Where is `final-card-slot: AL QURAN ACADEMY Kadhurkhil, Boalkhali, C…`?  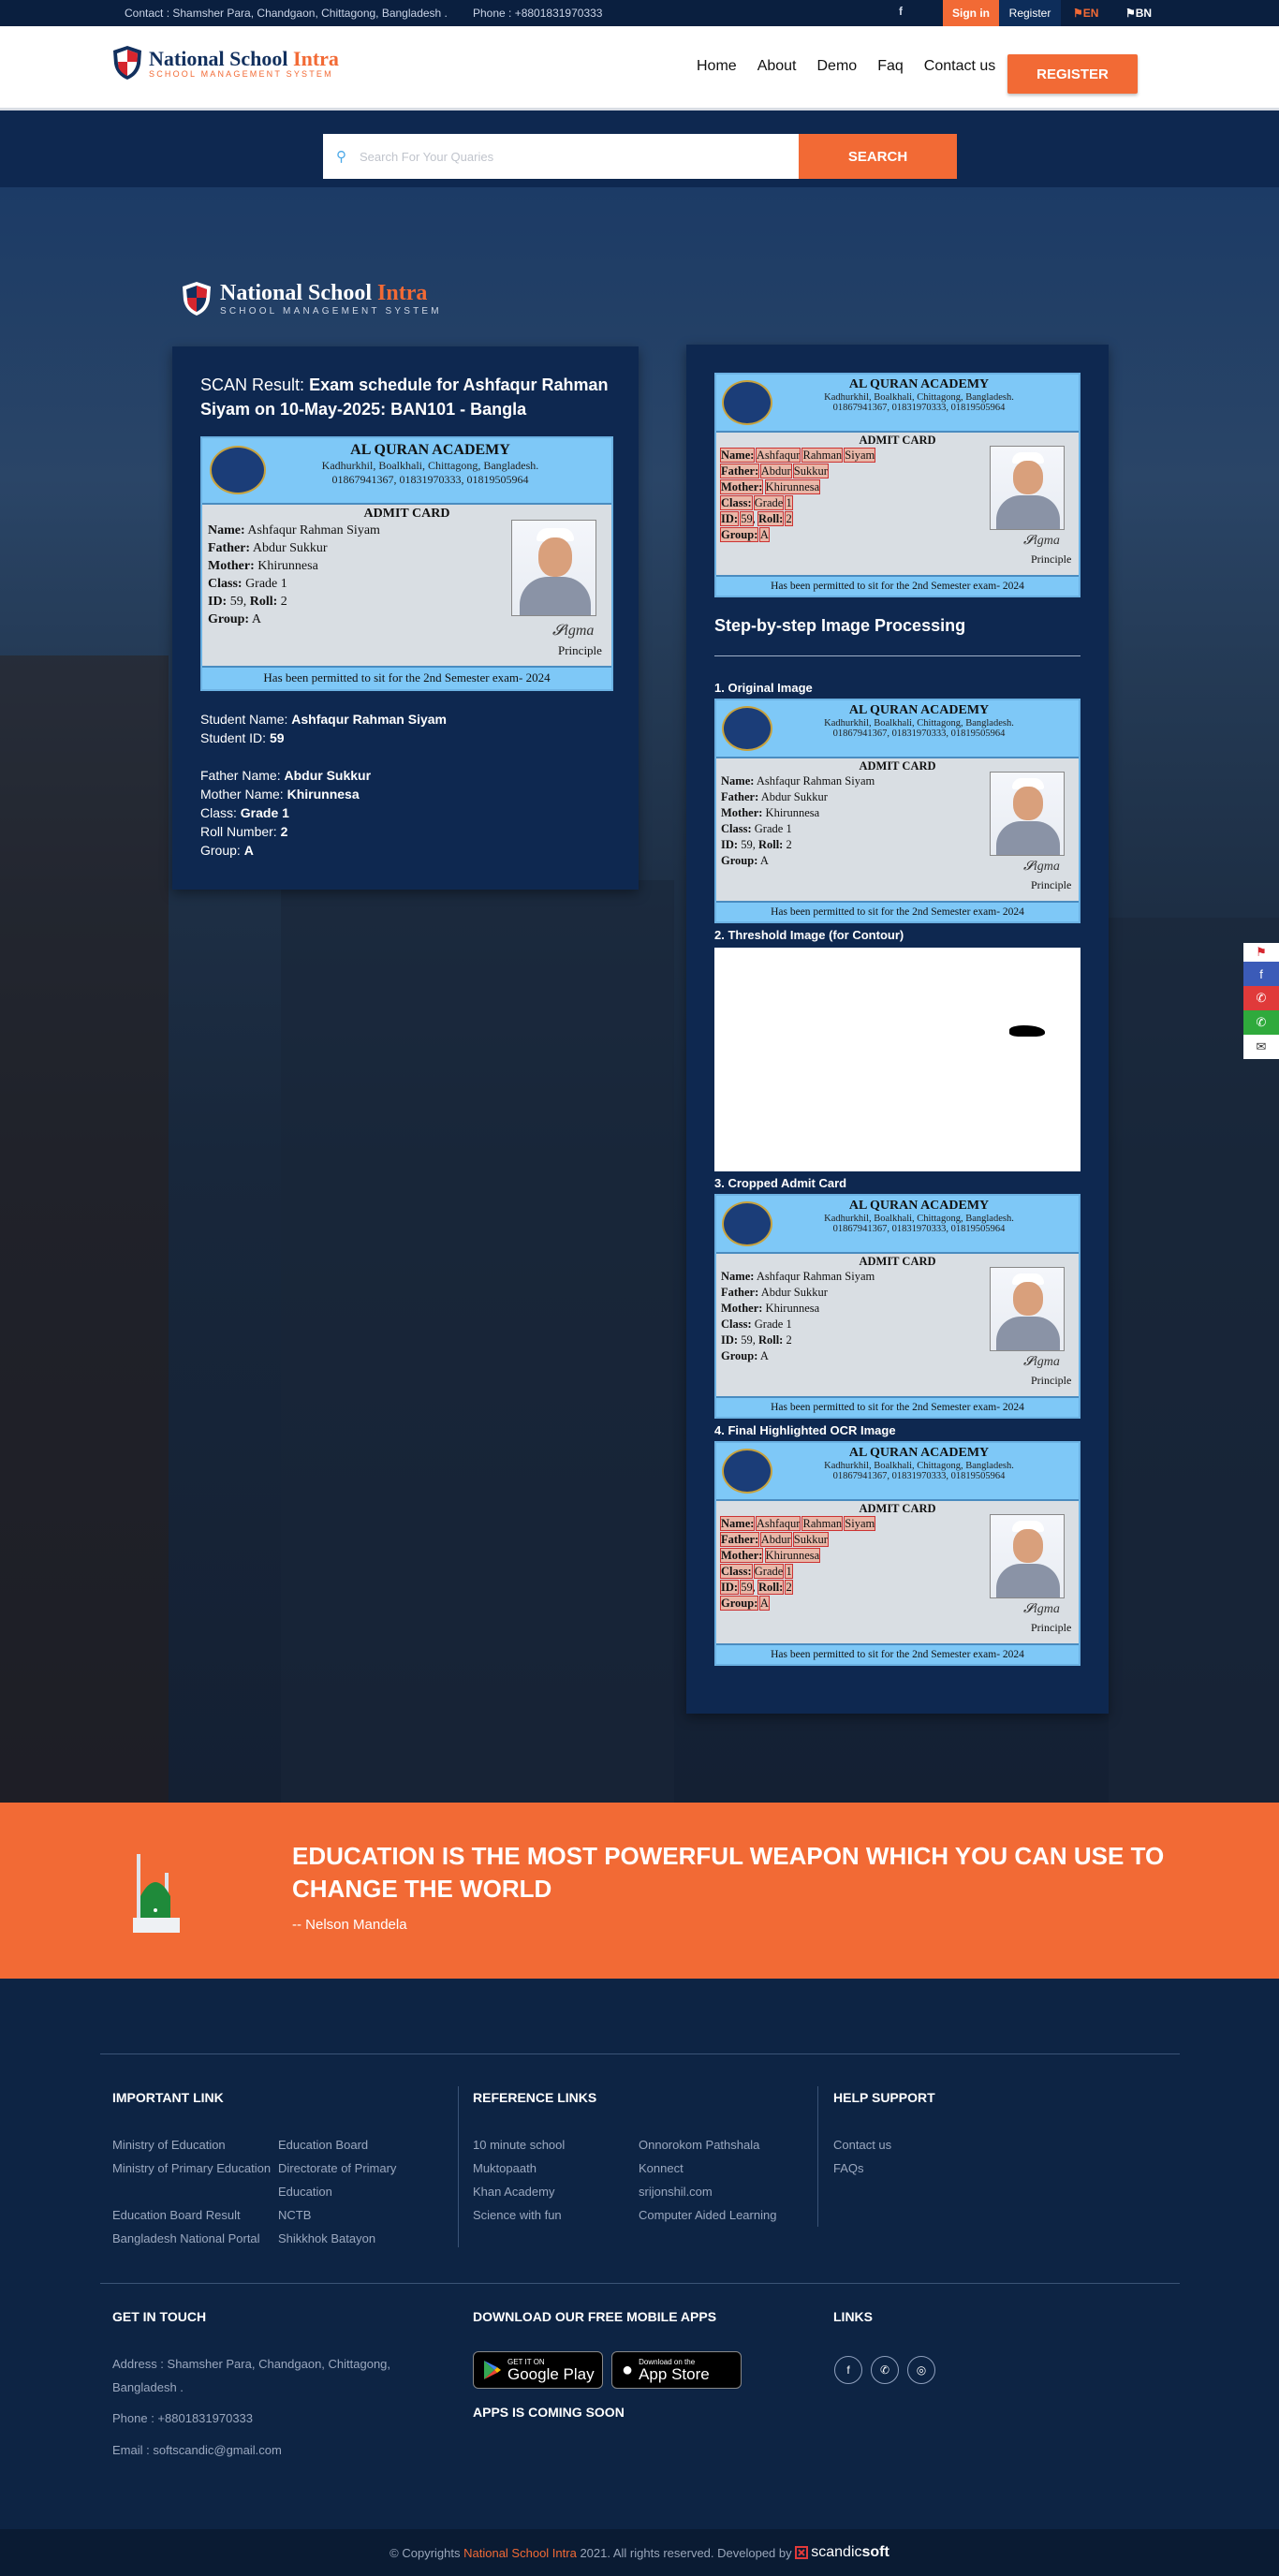
final-card-slot: AL QURAN ACADEMY Kadhurkhil, Boalkhali, C… is located at coordinates (897, 1553).